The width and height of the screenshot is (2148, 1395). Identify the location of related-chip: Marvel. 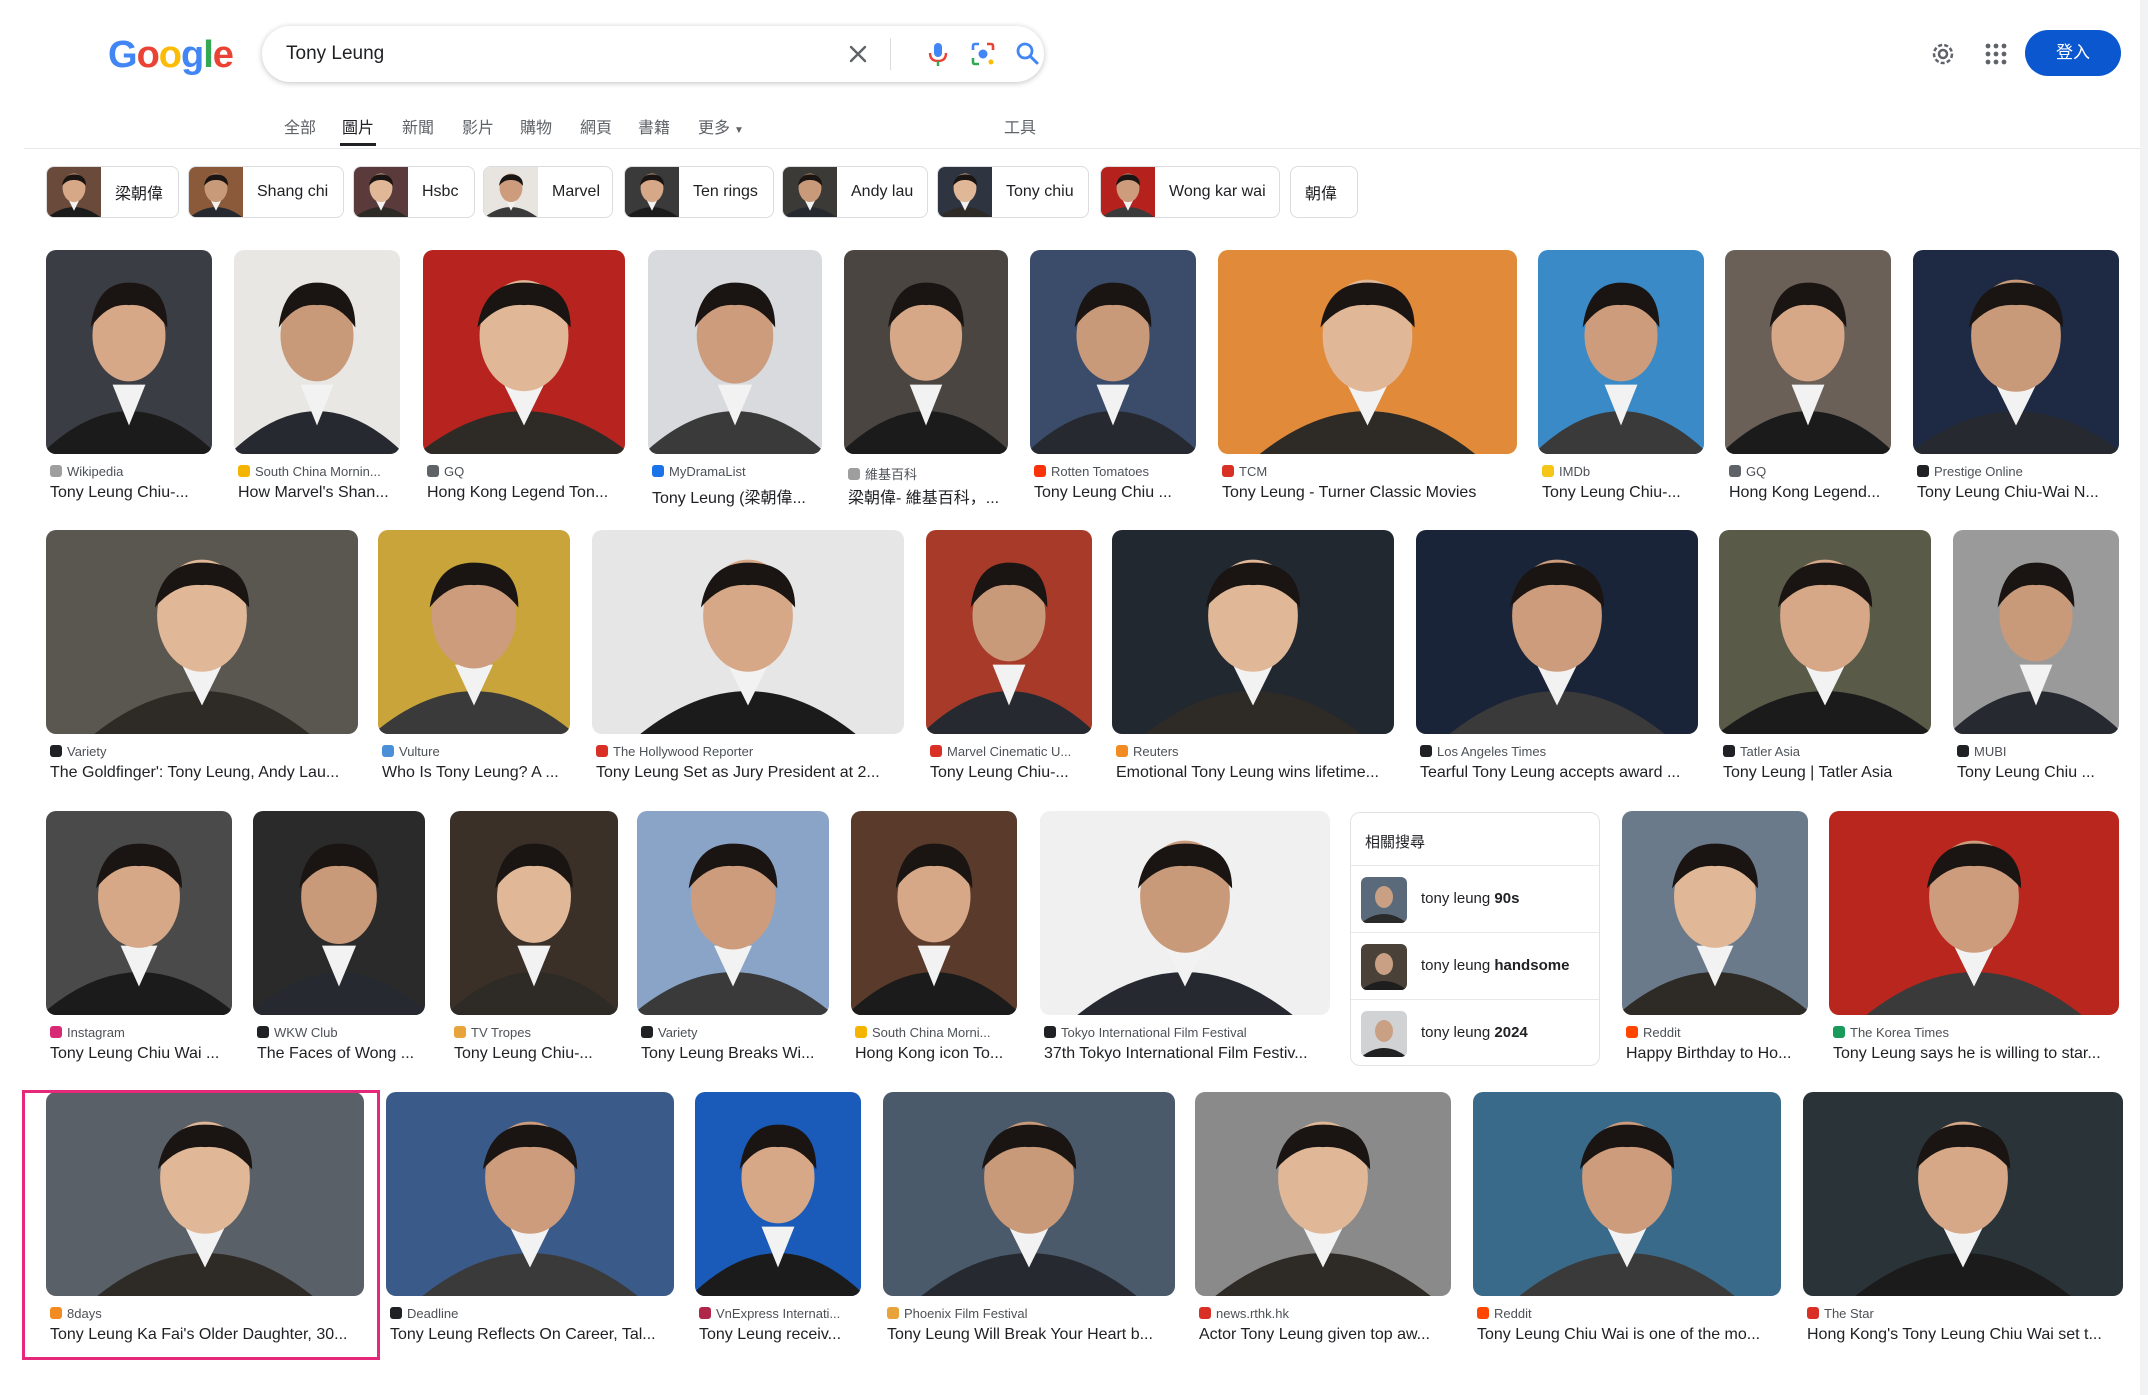
(548, 192).